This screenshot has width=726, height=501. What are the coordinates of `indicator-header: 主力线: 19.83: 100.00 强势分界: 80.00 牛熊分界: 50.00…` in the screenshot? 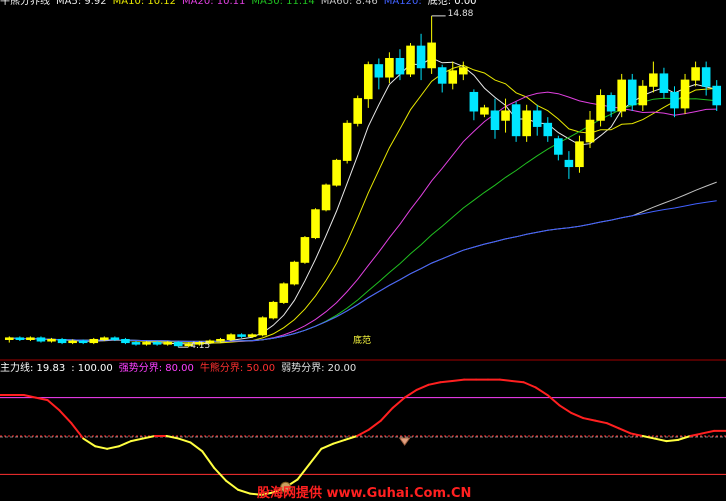 It's located at (181, 369).